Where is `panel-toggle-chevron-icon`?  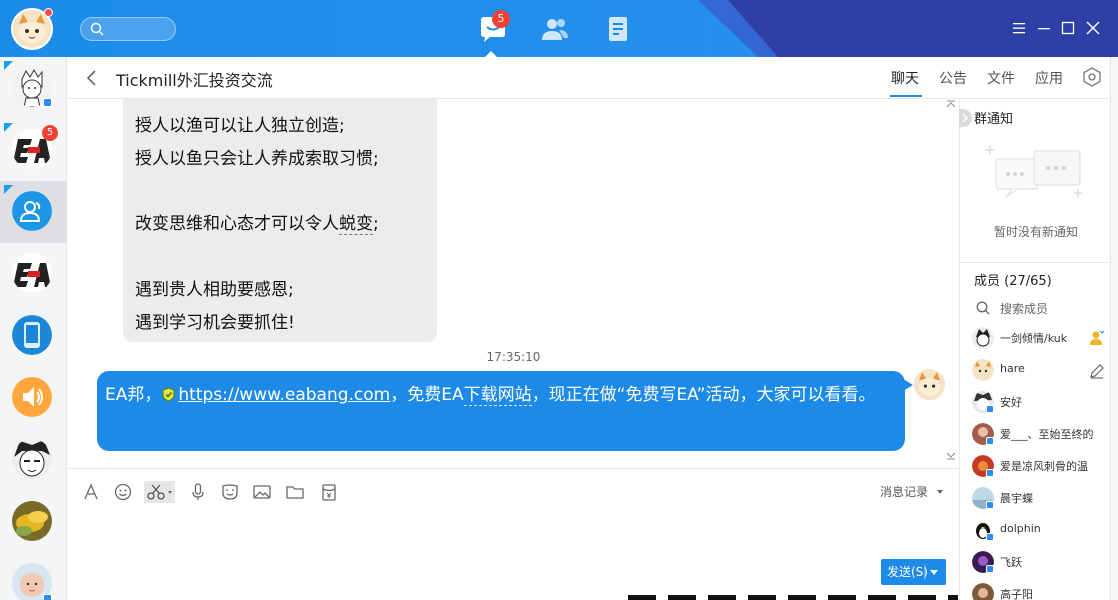
panel-toggle-chevron-icon is located at coordinates (965, 118).